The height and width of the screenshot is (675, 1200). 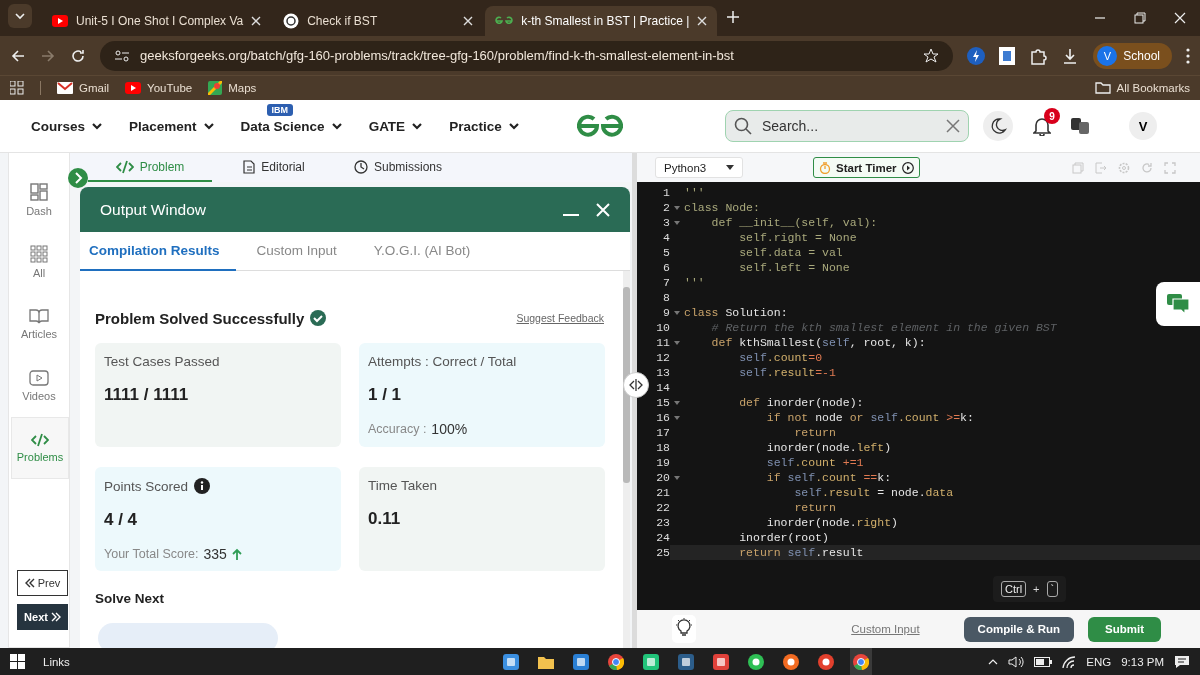 I want to click on clock-time: 9:13 PM, so click(x=1142, y=661).